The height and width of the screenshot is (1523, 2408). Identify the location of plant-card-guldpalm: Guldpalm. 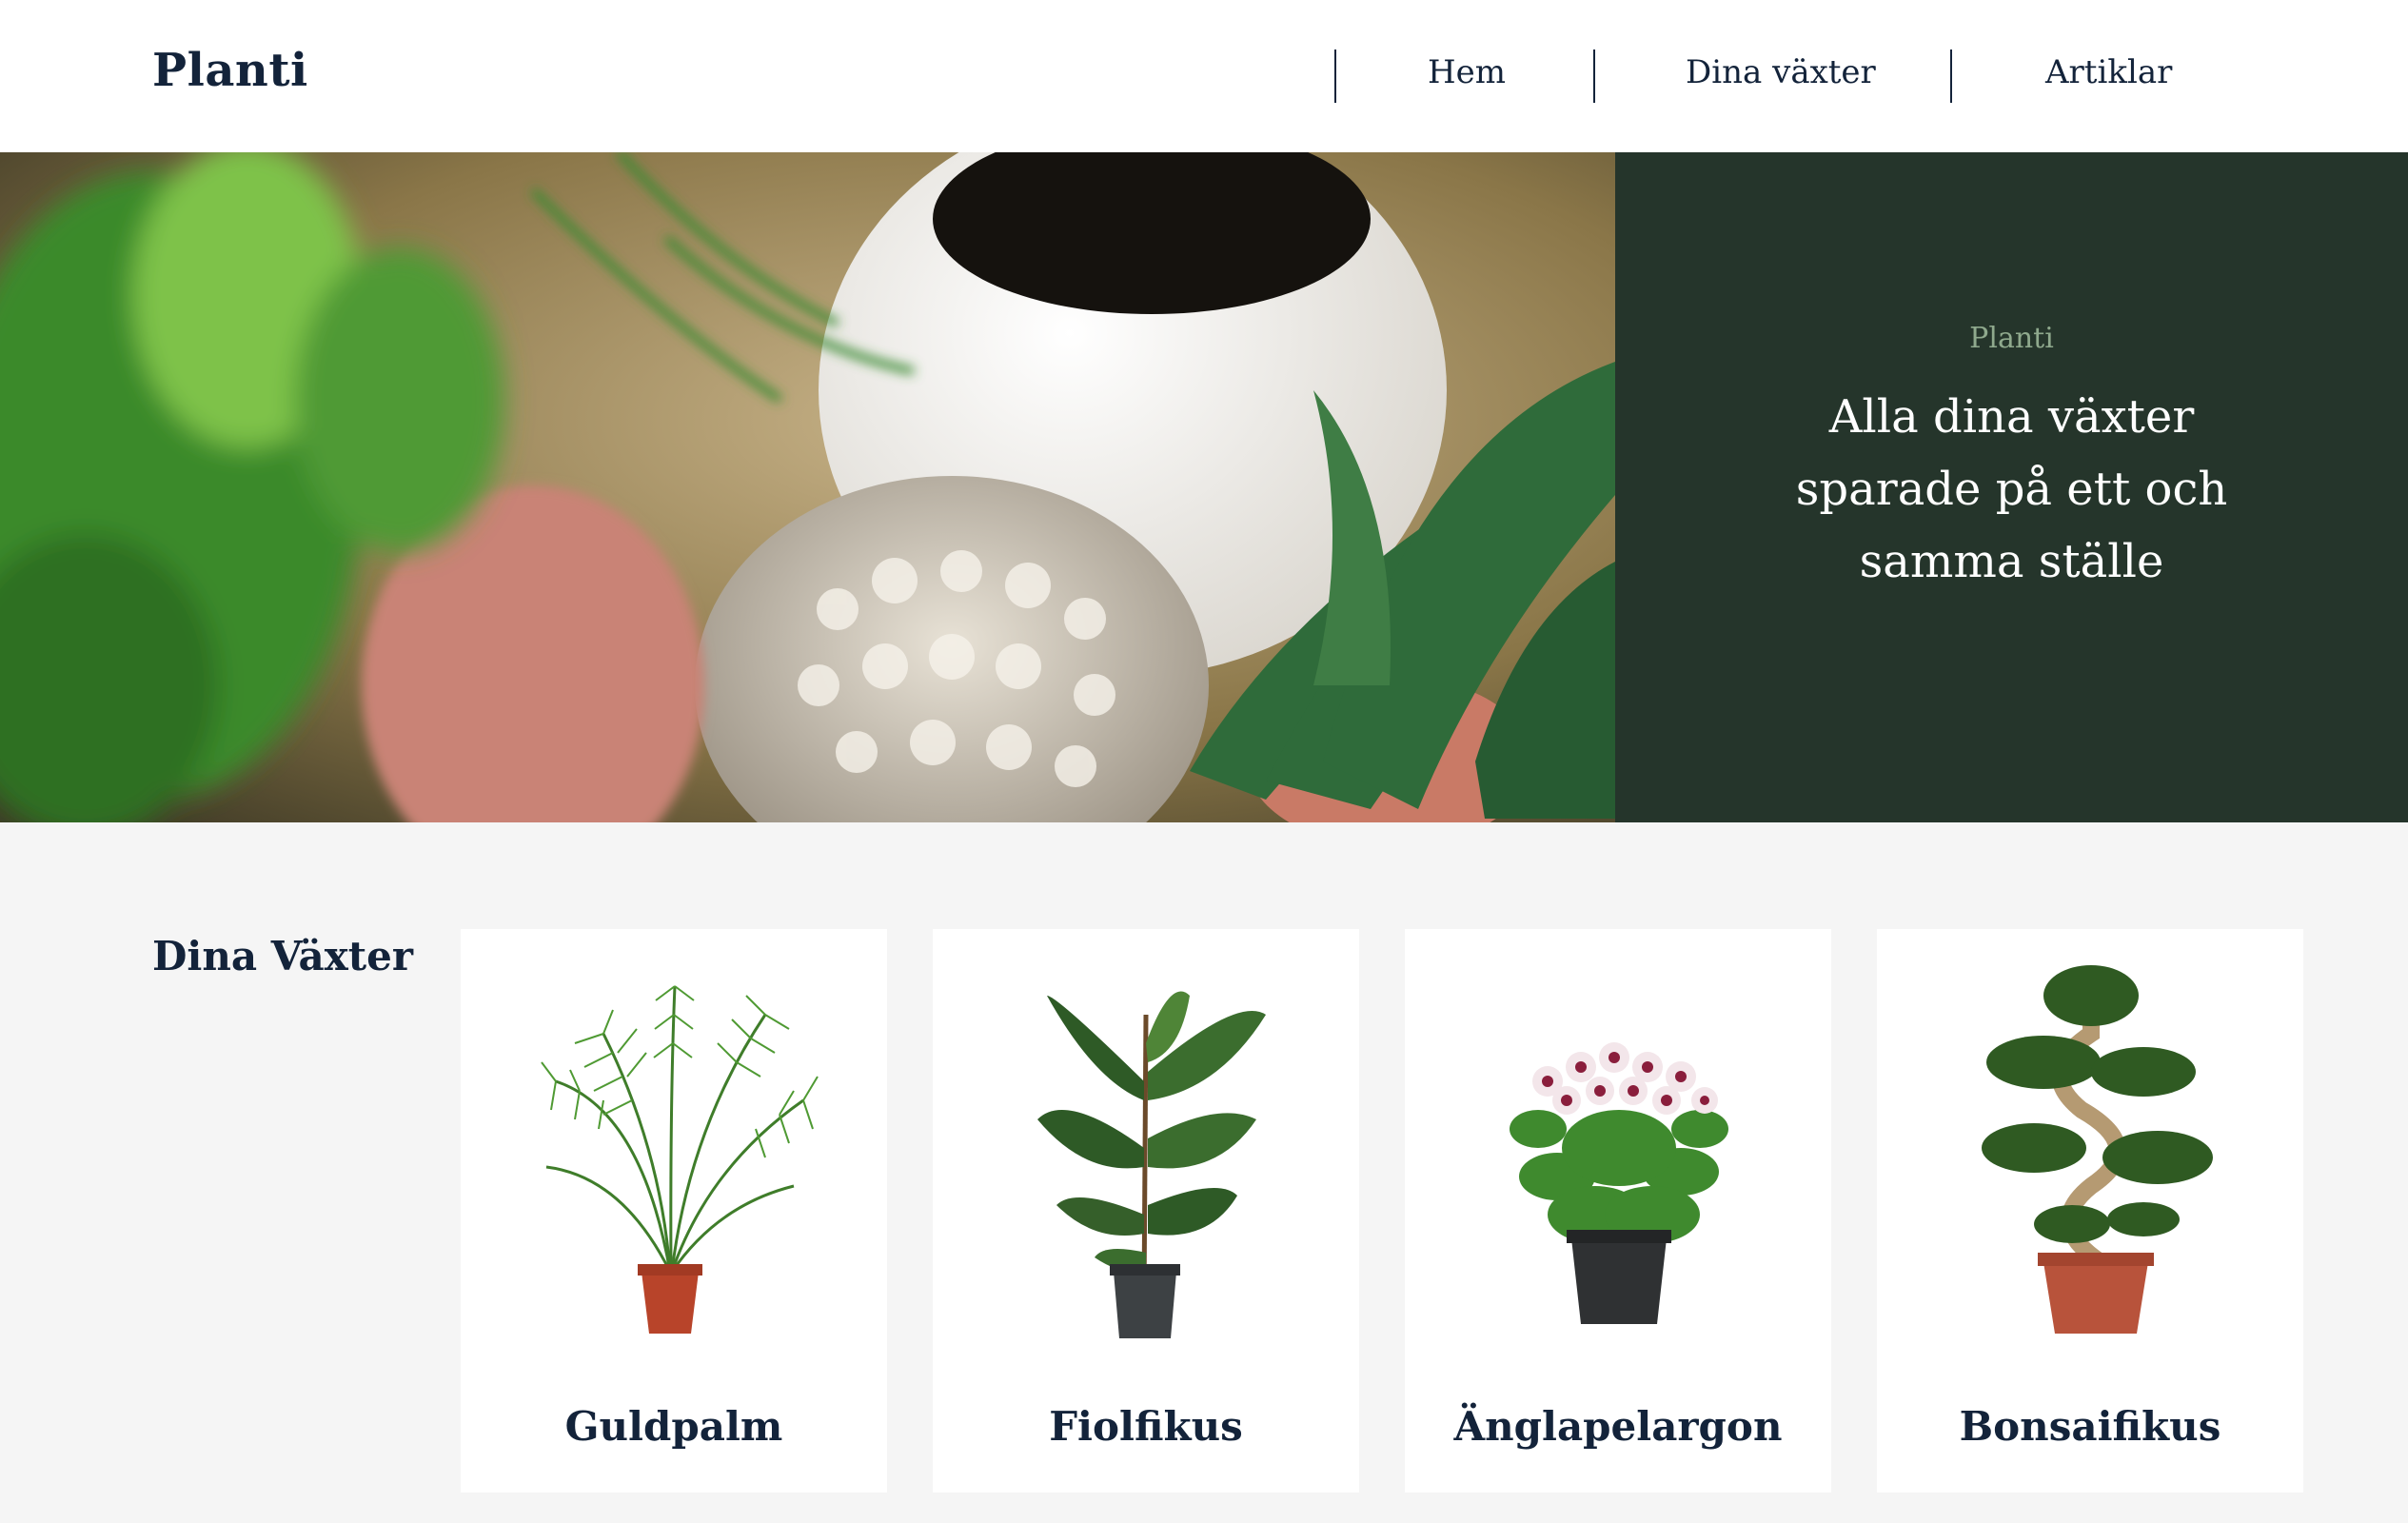
(674, 1211).